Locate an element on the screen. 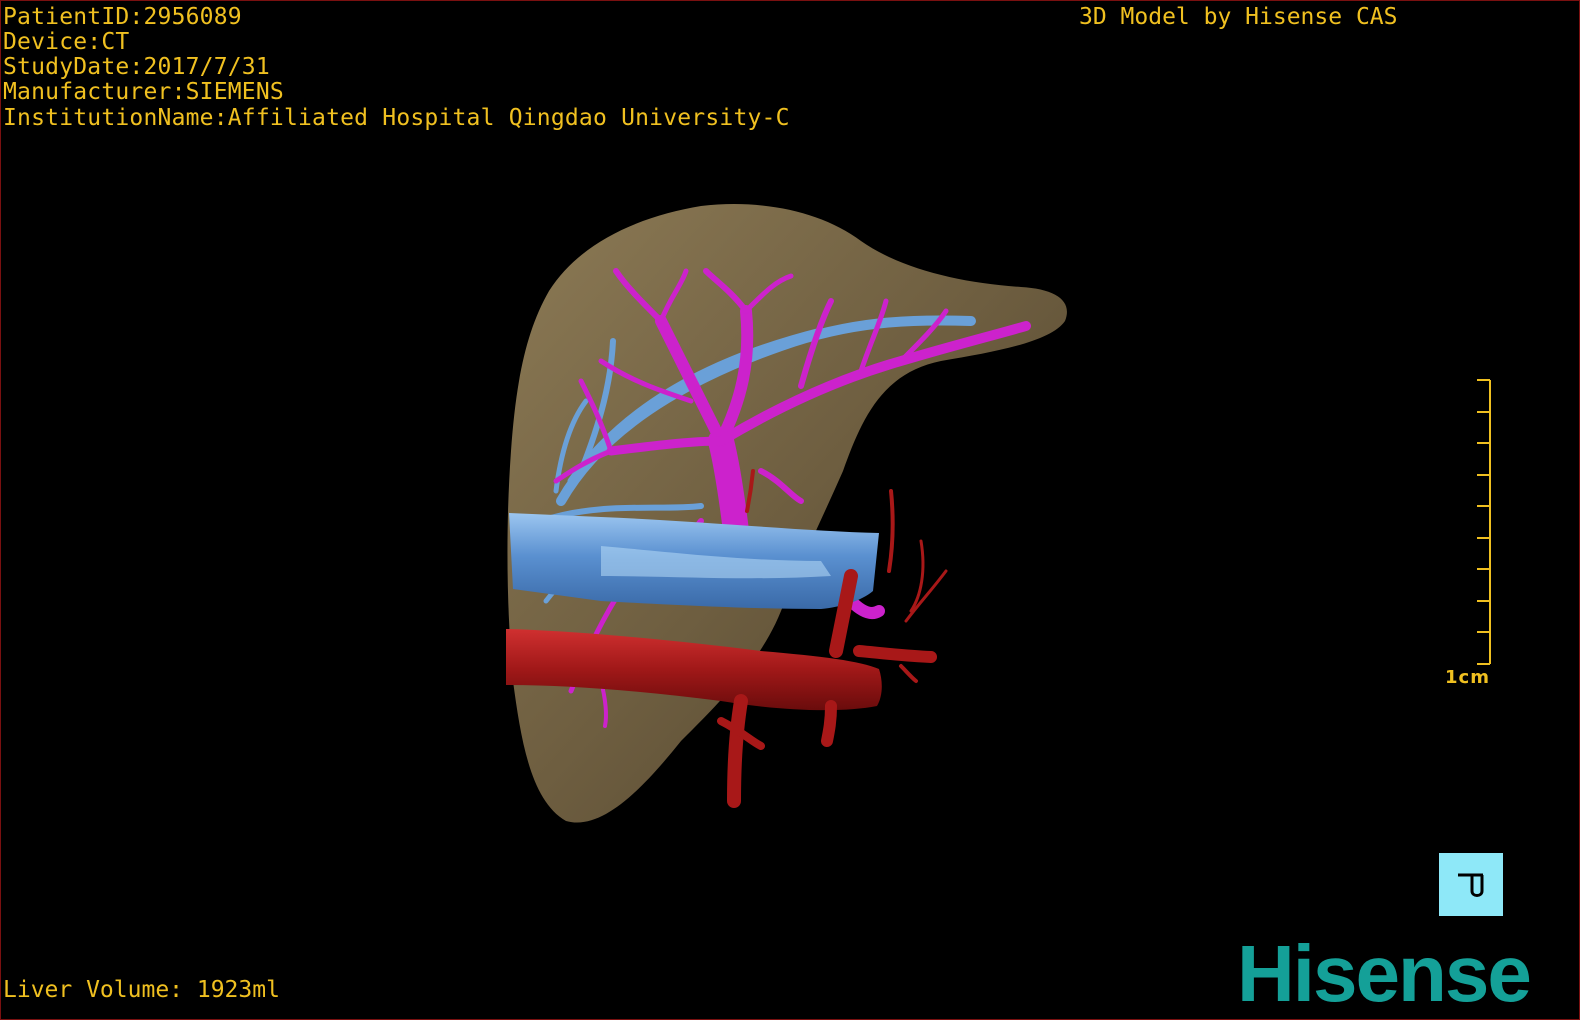 The height and width of the screenshot is (1020, 1580). rotate-view-icon is located at coordinates (1471, 885).